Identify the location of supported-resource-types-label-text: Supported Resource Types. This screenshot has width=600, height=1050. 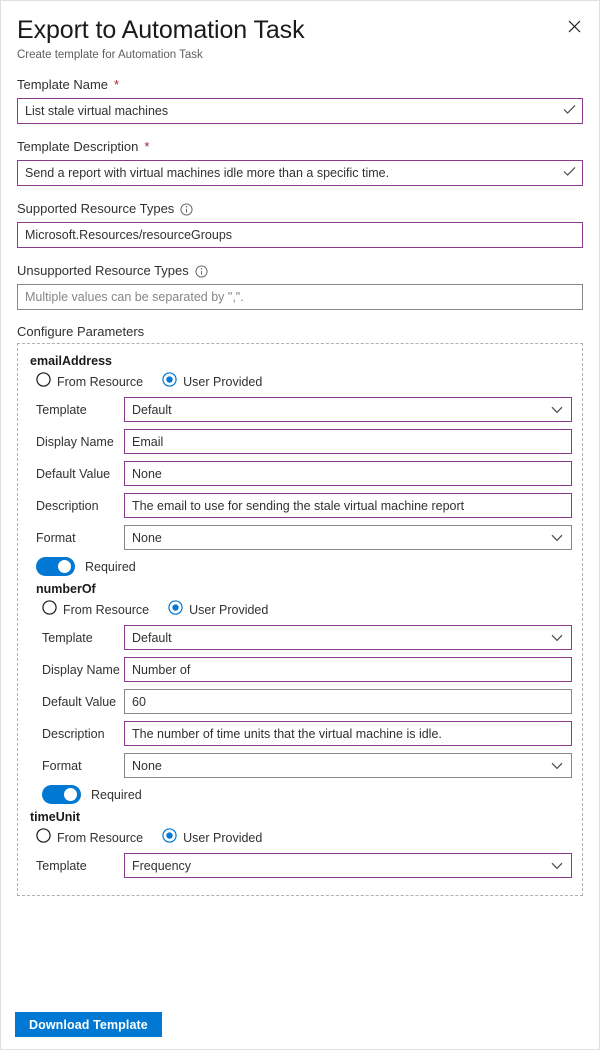
(96, 208).